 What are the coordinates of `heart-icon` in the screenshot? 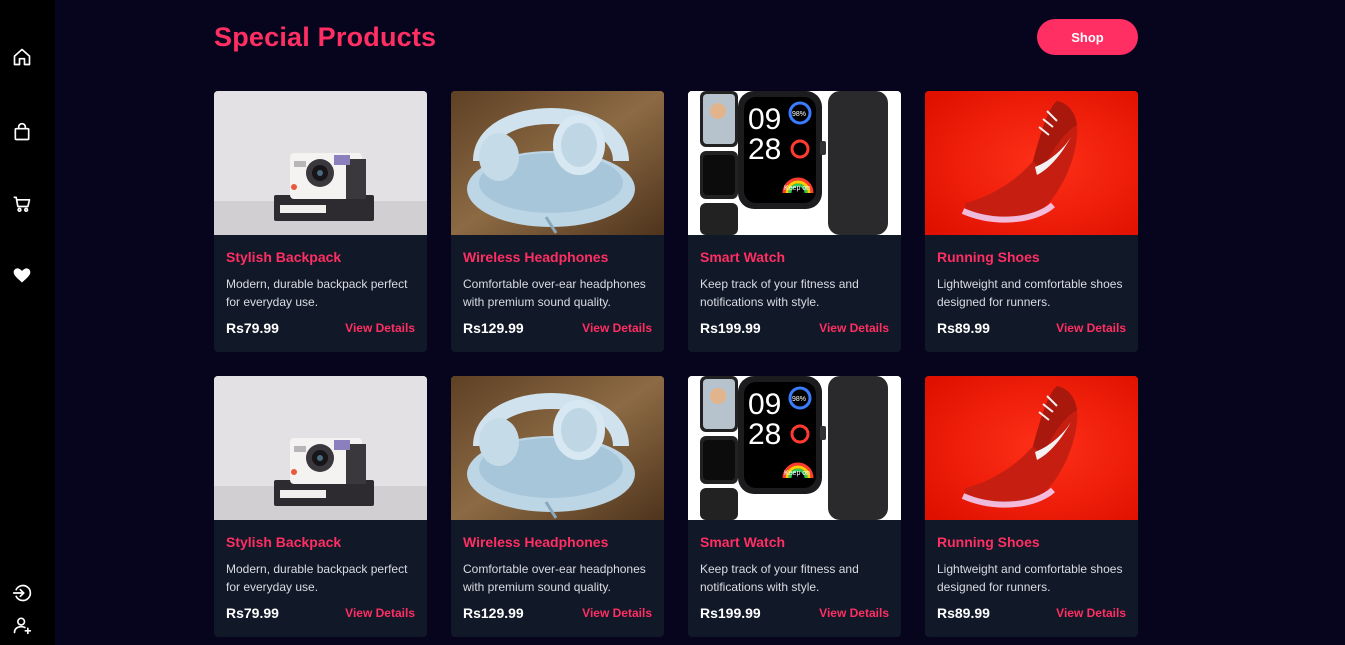 It's located at (22, 275).